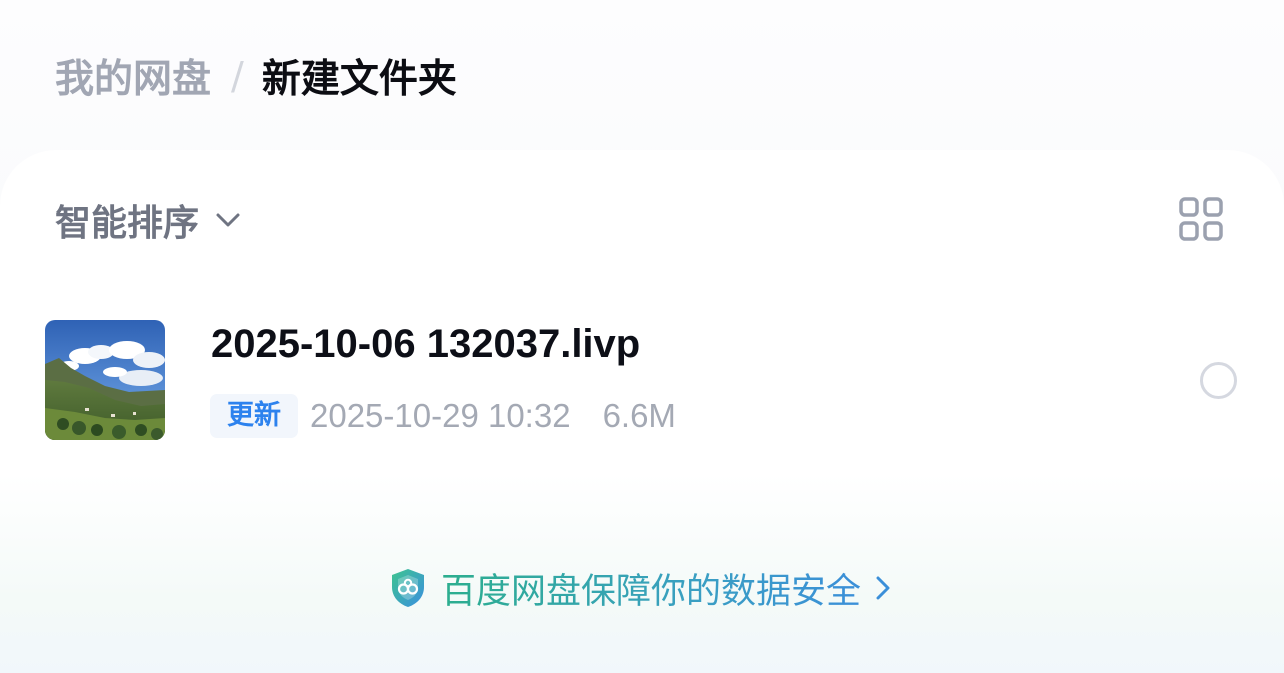  What do you see at coordinates (440, 415) in the screenshot?
I see `file-modified-time: 2025-10-29 10:32` at bounding box center [440, 415].